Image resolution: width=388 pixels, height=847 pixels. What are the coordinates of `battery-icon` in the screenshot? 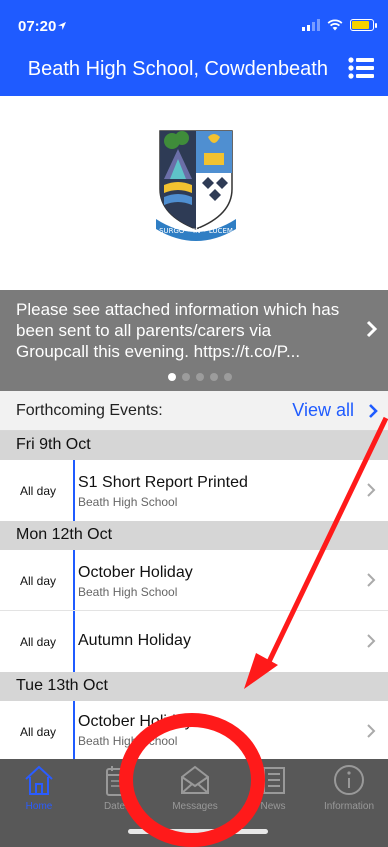 It's located at (363, 25).